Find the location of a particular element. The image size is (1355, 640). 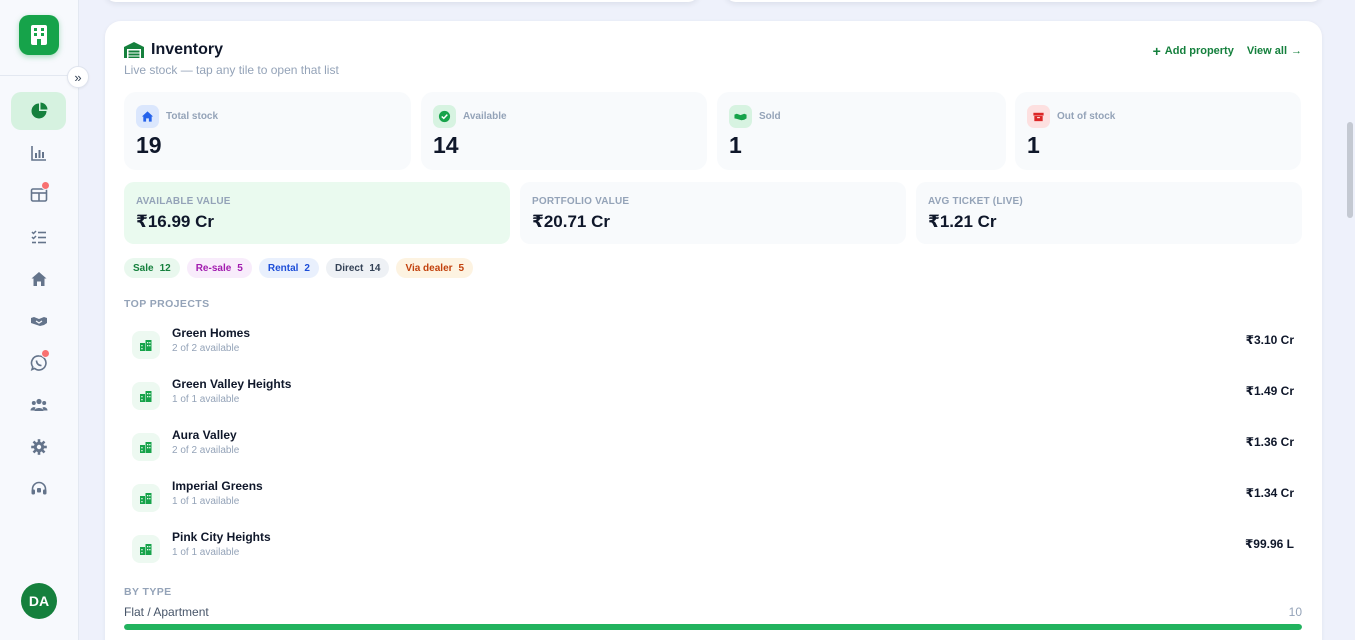

filter-chip: Re-sale 5 is located at coordinates (219, 268).